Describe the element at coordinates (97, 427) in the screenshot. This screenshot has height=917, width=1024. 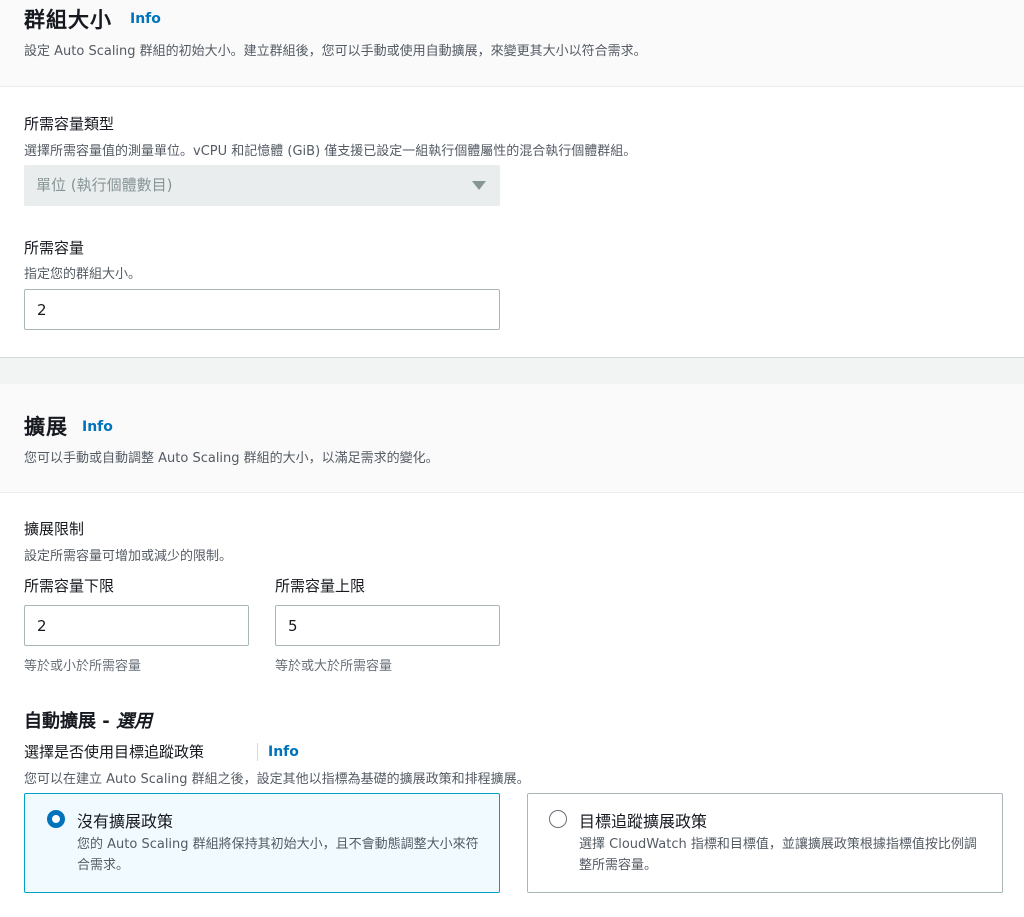
I see `scaling-info-link: Info` at that location.